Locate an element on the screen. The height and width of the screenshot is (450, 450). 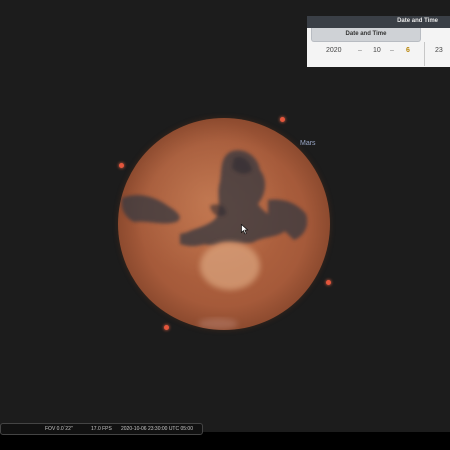
year-field: 2020 is located at coordinates (334, 50).